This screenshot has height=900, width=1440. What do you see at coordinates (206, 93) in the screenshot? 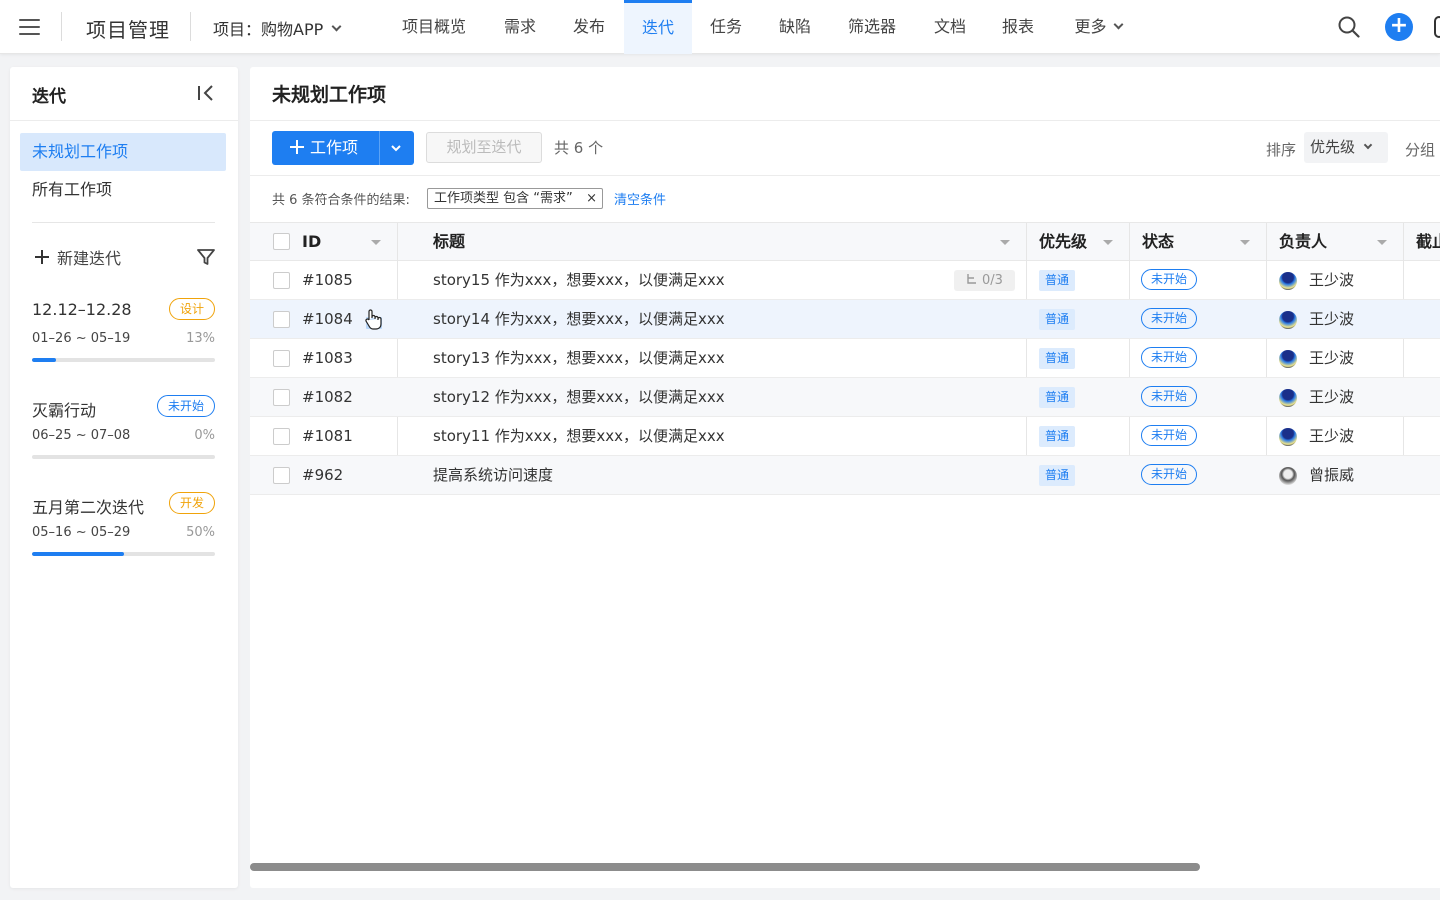
I see `collapse-sidebar-icon` at bounding box center [206, 93].